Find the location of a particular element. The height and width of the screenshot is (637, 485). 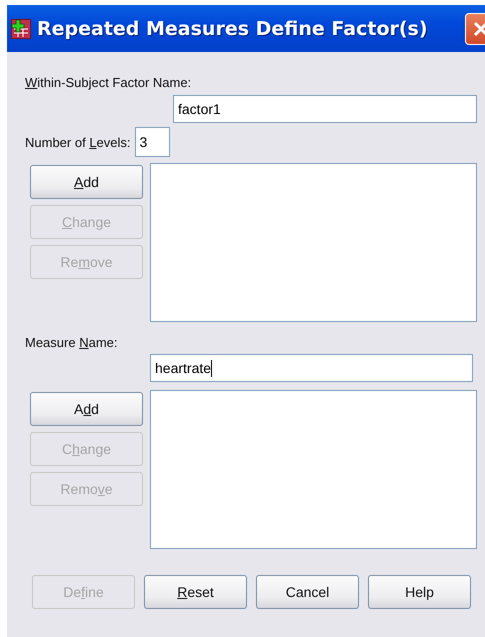

levels-label: Number of Levels: is located at coordinates (78, 142).